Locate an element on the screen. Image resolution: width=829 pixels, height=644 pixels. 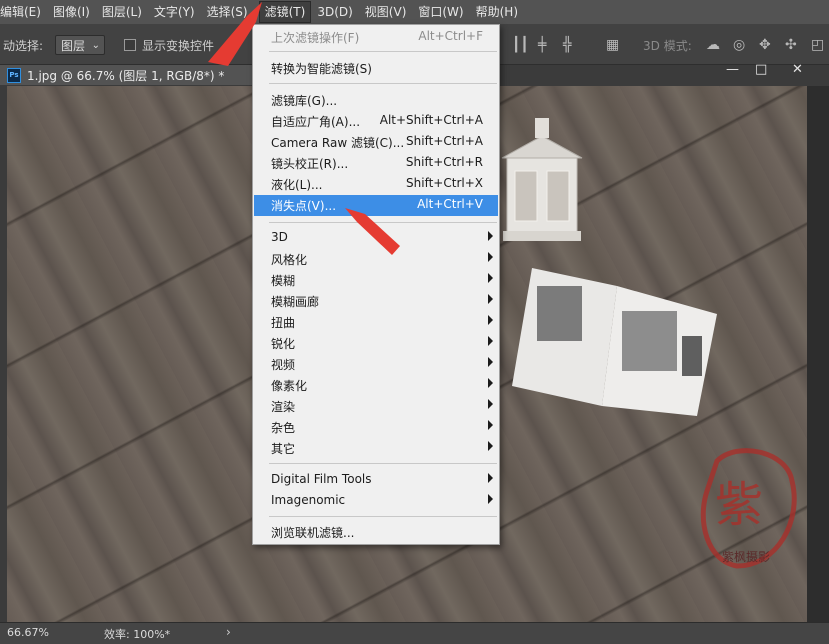
submenu-imagenomic: Imagenomic is located at coordinates (376, 501).